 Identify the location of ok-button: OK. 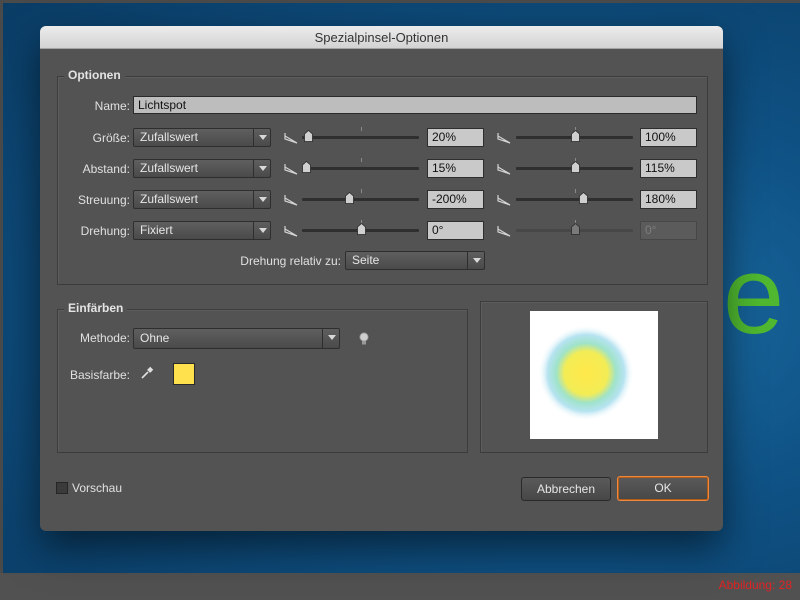
(663, 488).